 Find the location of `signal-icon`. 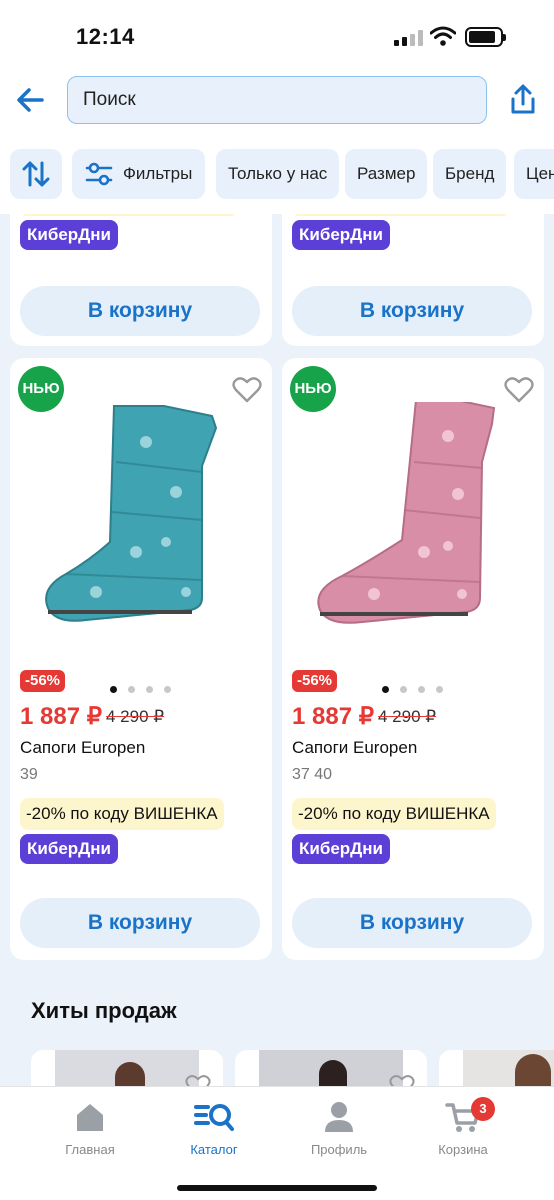

signal-icon is located at coordinates (409, 38).